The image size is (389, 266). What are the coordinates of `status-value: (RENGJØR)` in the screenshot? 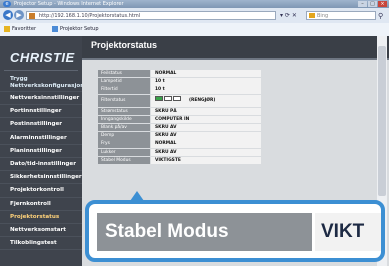 It's located at (206, 100).